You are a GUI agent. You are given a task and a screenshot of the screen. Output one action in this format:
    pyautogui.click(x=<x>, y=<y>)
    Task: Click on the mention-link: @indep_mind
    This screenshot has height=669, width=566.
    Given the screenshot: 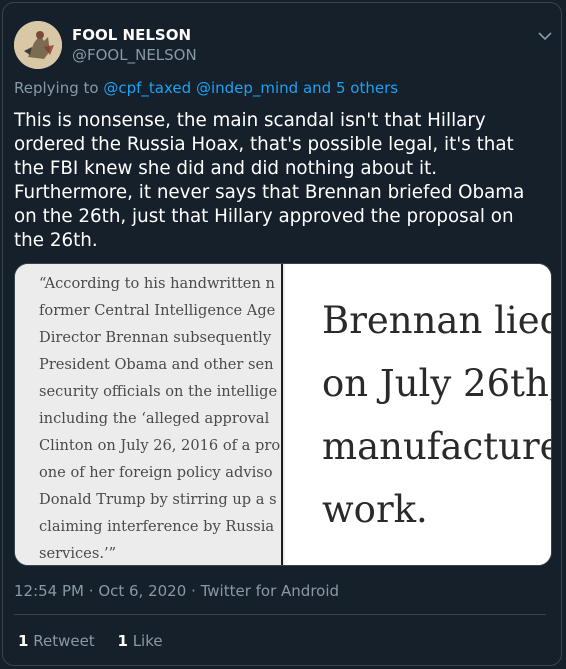 What is the action you would take?
    pyautogui.click(x=247, y=88)
    